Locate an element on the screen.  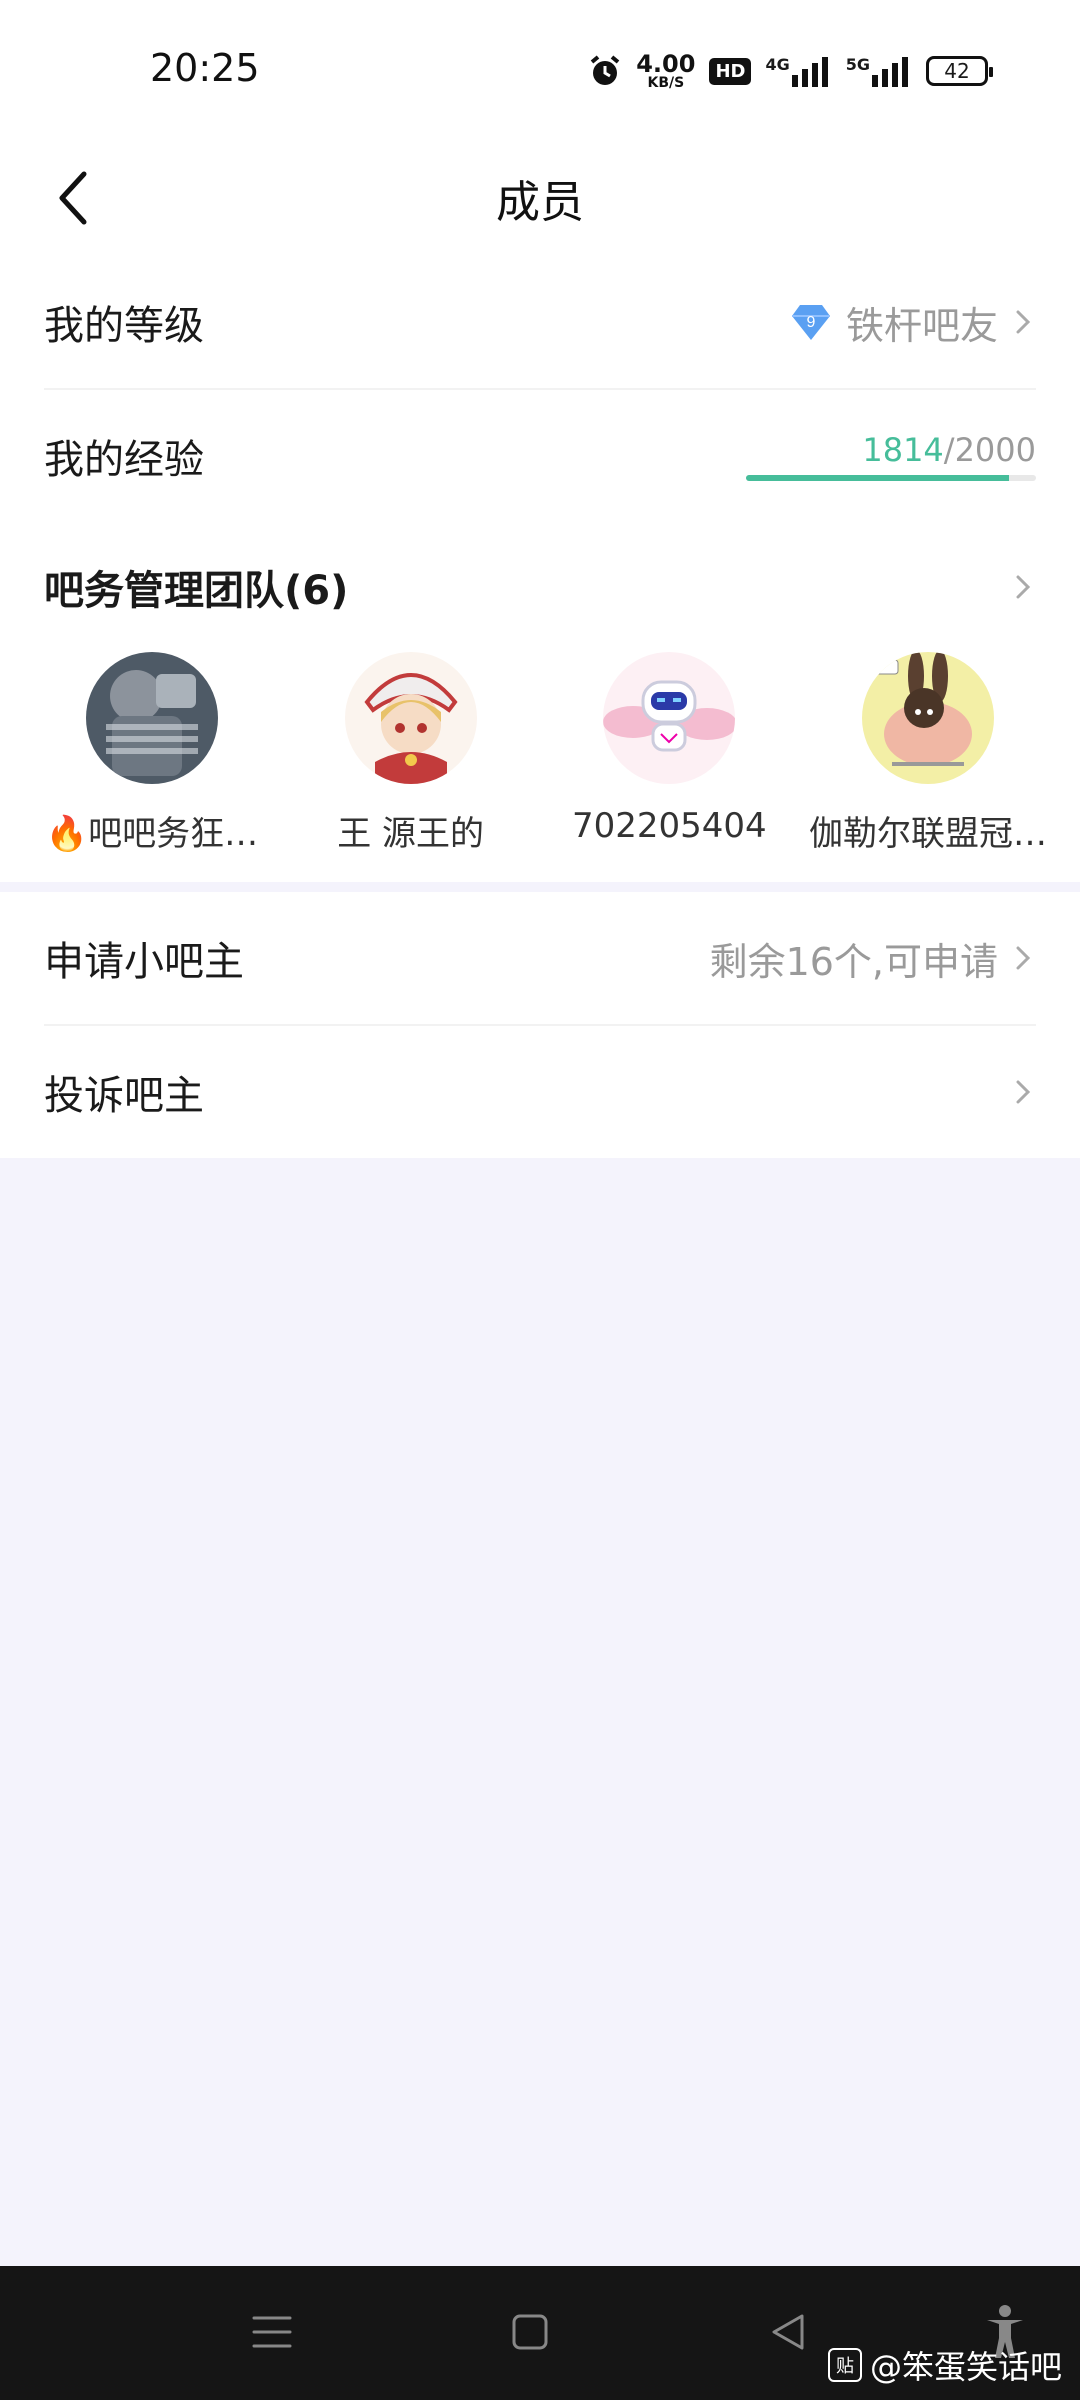
tieba-logo-icon: 贴 is located at coordinates (844, 2365).